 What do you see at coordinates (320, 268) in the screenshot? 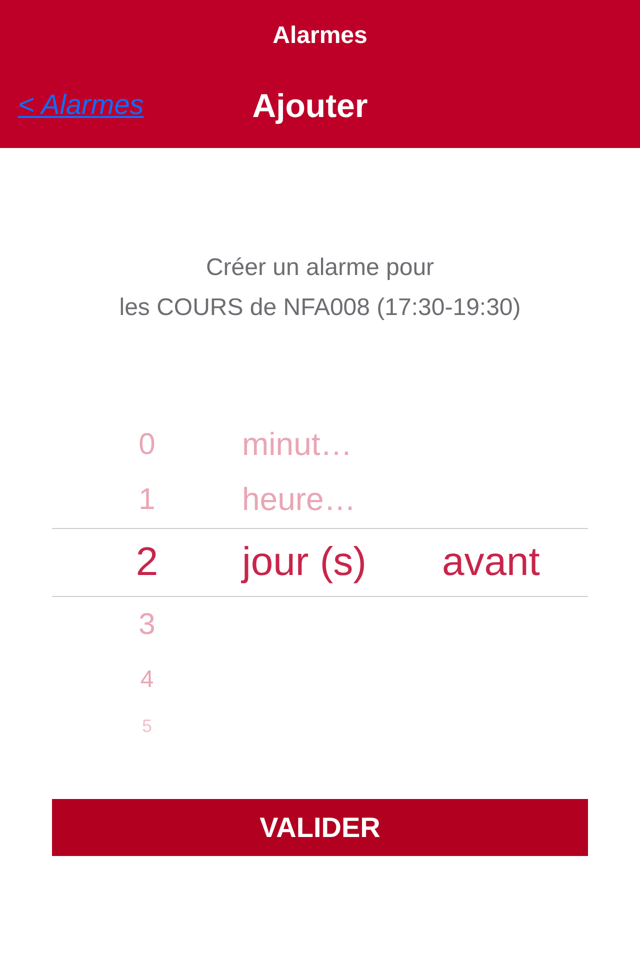
I see `intro-text: Créer un alarme pour` at bounding box center [320, 268].